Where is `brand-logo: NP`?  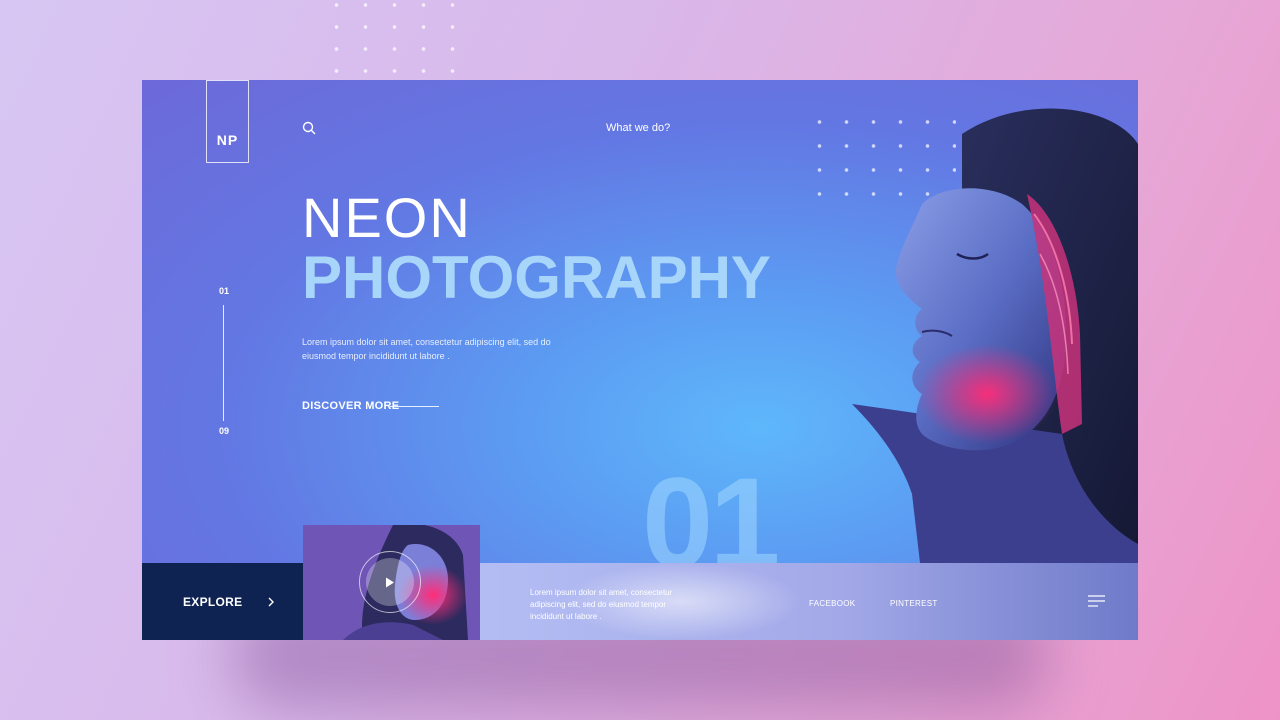
brand-logo: NP is located at coordinates (227, 121).